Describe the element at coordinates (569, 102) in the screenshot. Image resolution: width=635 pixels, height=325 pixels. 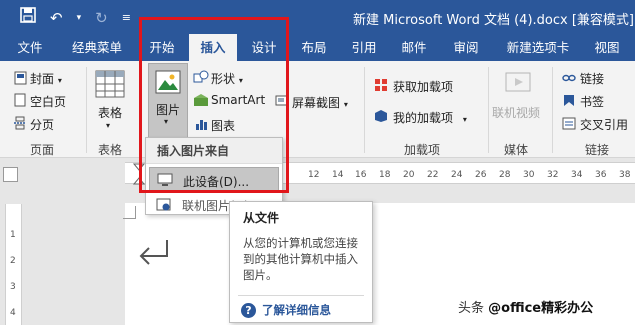
I see `bookmark-icon` at that location.